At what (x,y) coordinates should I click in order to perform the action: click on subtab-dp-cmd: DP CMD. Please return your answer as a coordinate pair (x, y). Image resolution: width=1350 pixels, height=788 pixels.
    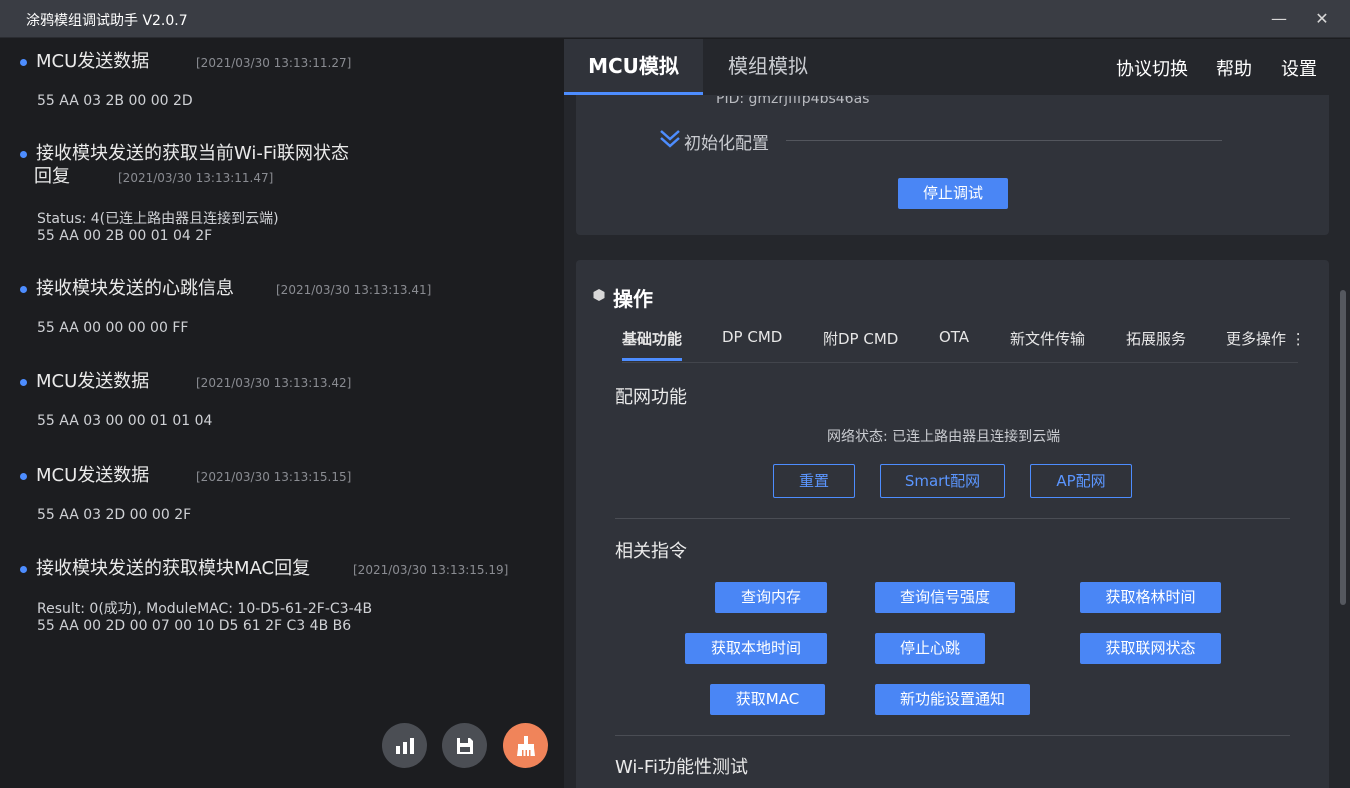
    Looking at the image, I should click on (752, 337).